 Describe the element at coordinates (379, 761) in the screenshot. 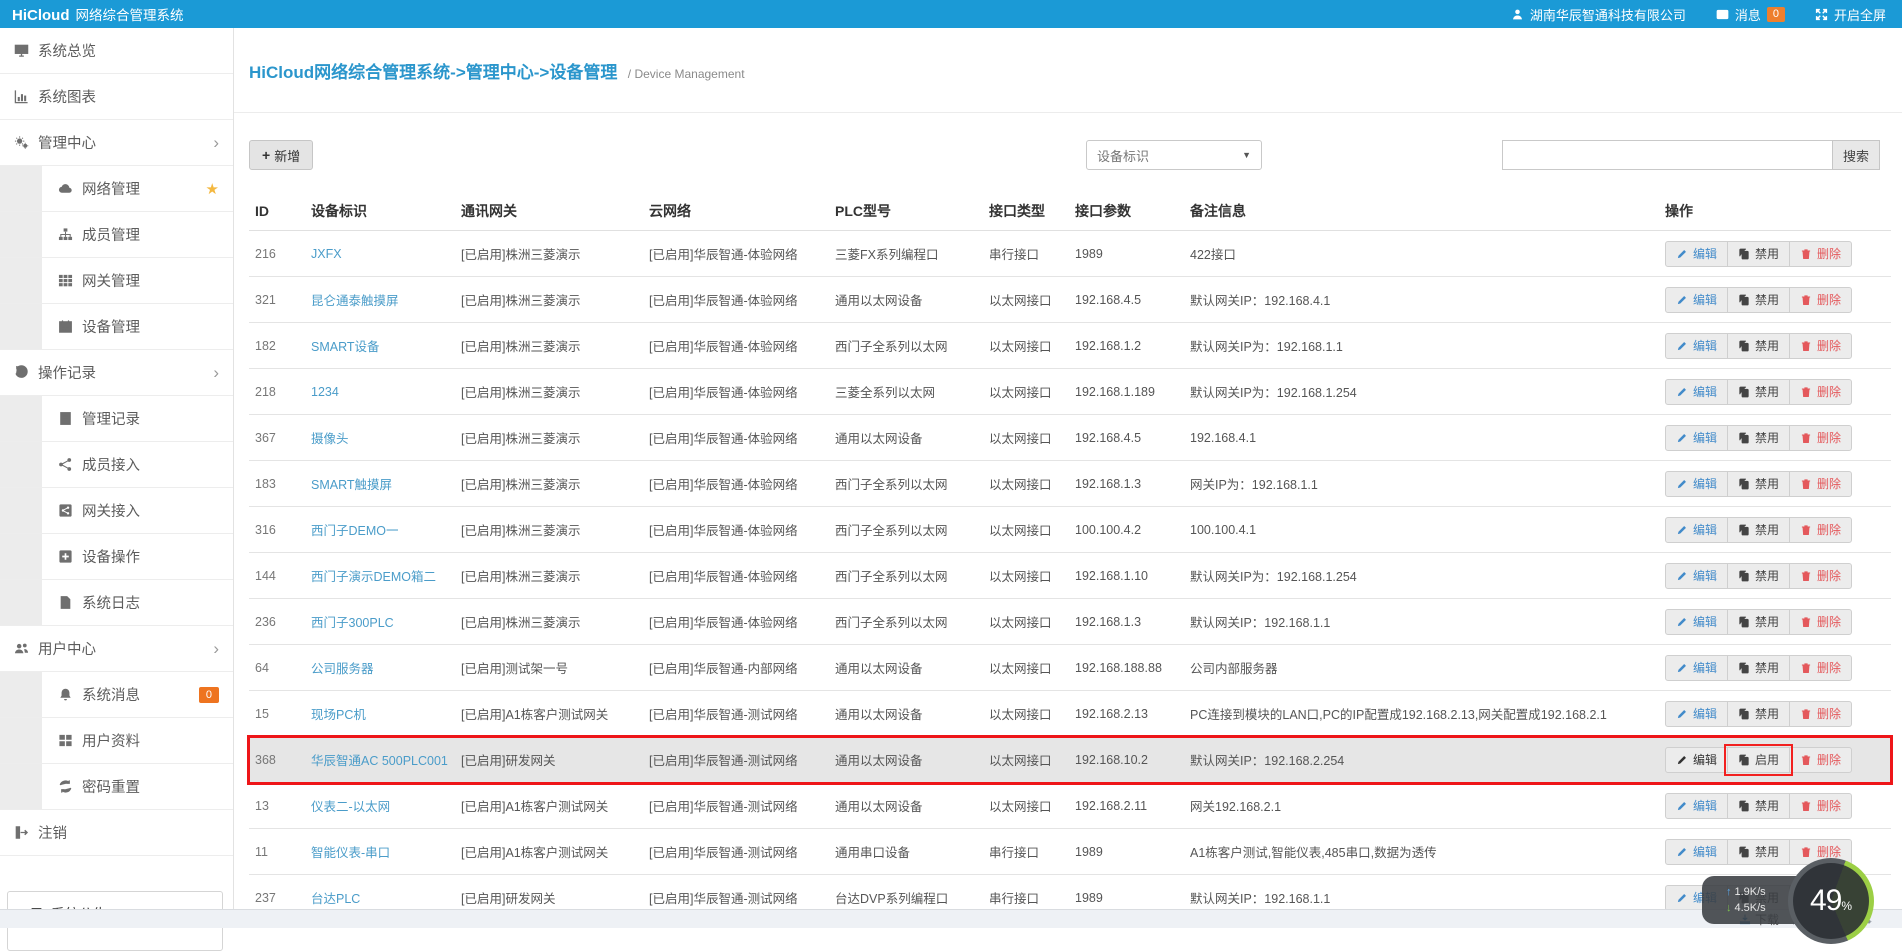

I see `device-name-link: 华辰智通AC 500PLC001` at that location.